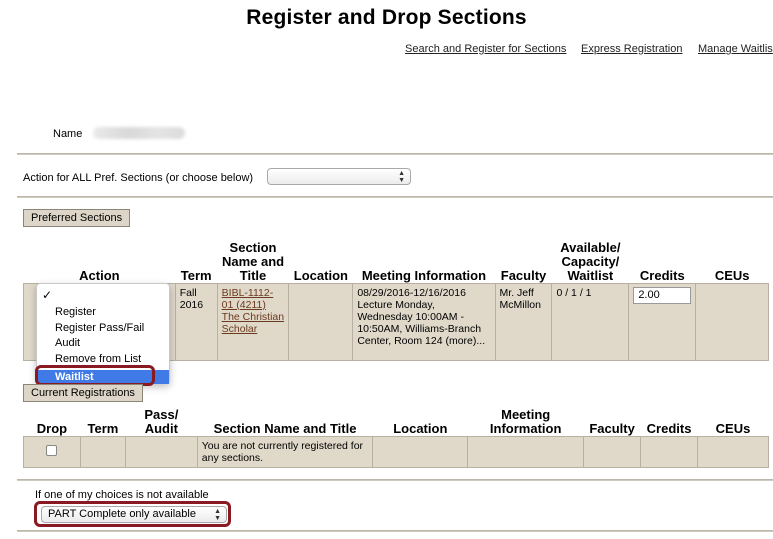  What do you see at coordinates (590, 321) in the screenshot?
I see `available-cell: 0 / 1 / 1` at bounding box center [590, 321].